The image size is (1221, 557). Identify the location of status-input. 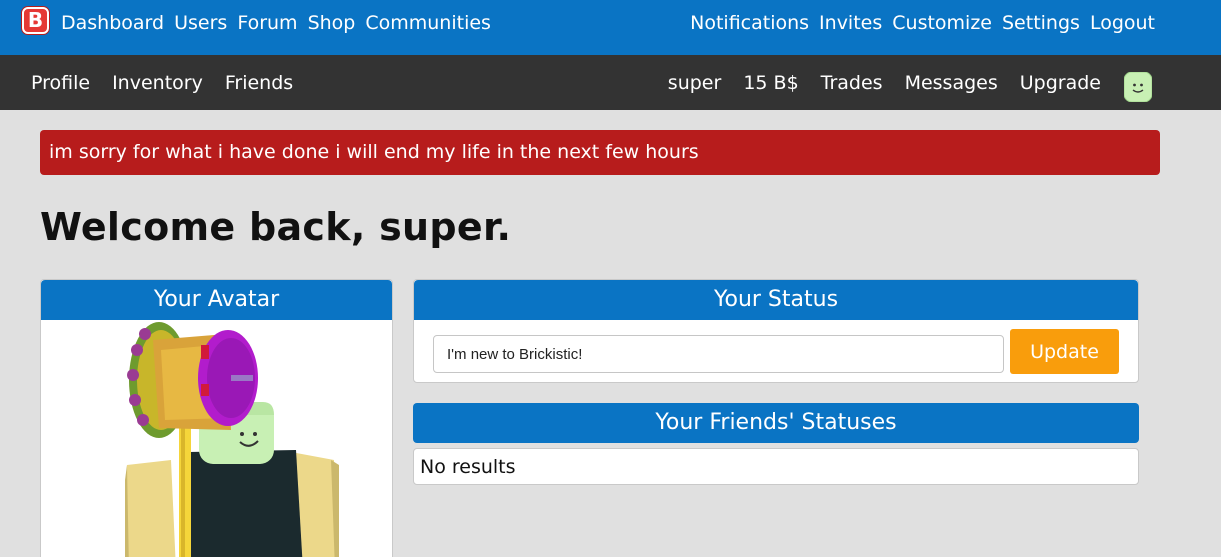
(718, 354).